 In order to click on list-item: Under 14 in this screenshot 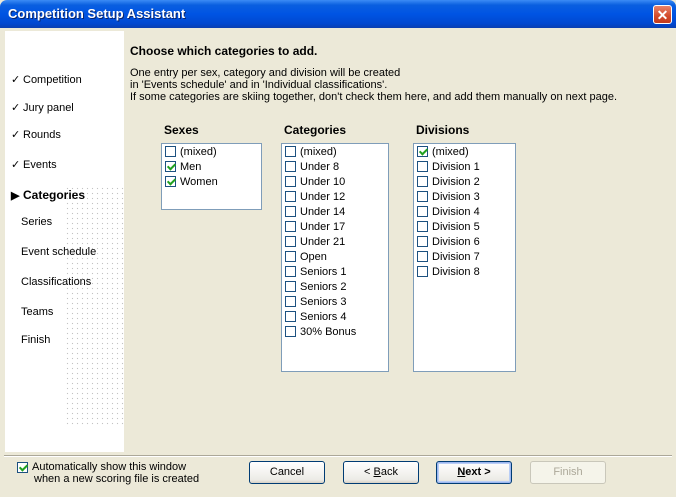, I will do `click(335, 211)`.